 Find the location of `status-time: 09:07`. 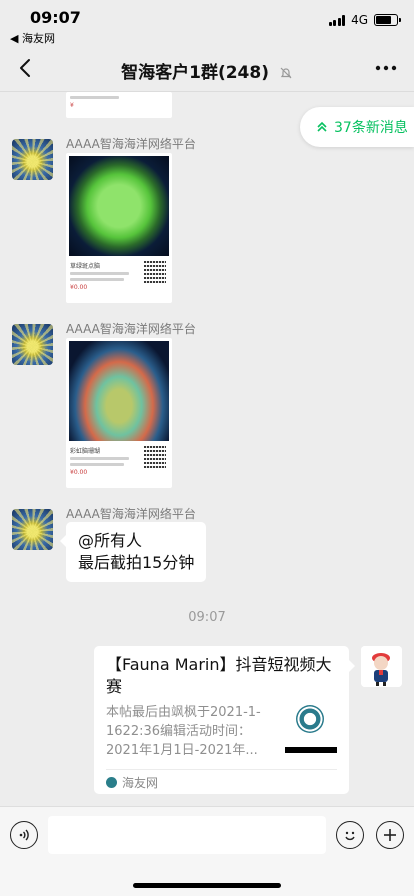

status-time: 09:07 is located at coordinates (55, 17).